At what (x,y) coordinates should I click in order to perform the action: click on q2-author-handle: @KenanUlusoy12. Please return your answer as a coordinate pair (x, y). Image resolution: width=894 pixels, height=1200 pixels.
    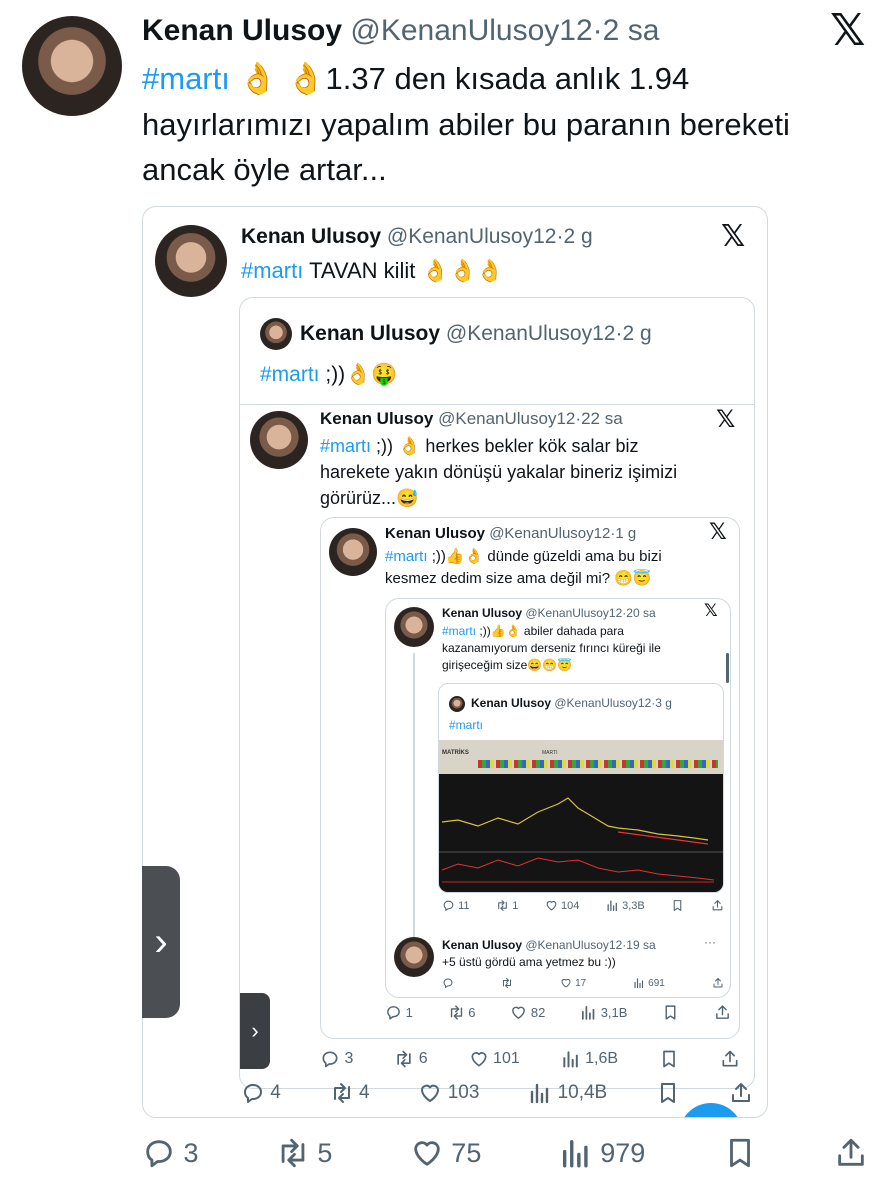
    Looking at the image, I should click on (531, 333).